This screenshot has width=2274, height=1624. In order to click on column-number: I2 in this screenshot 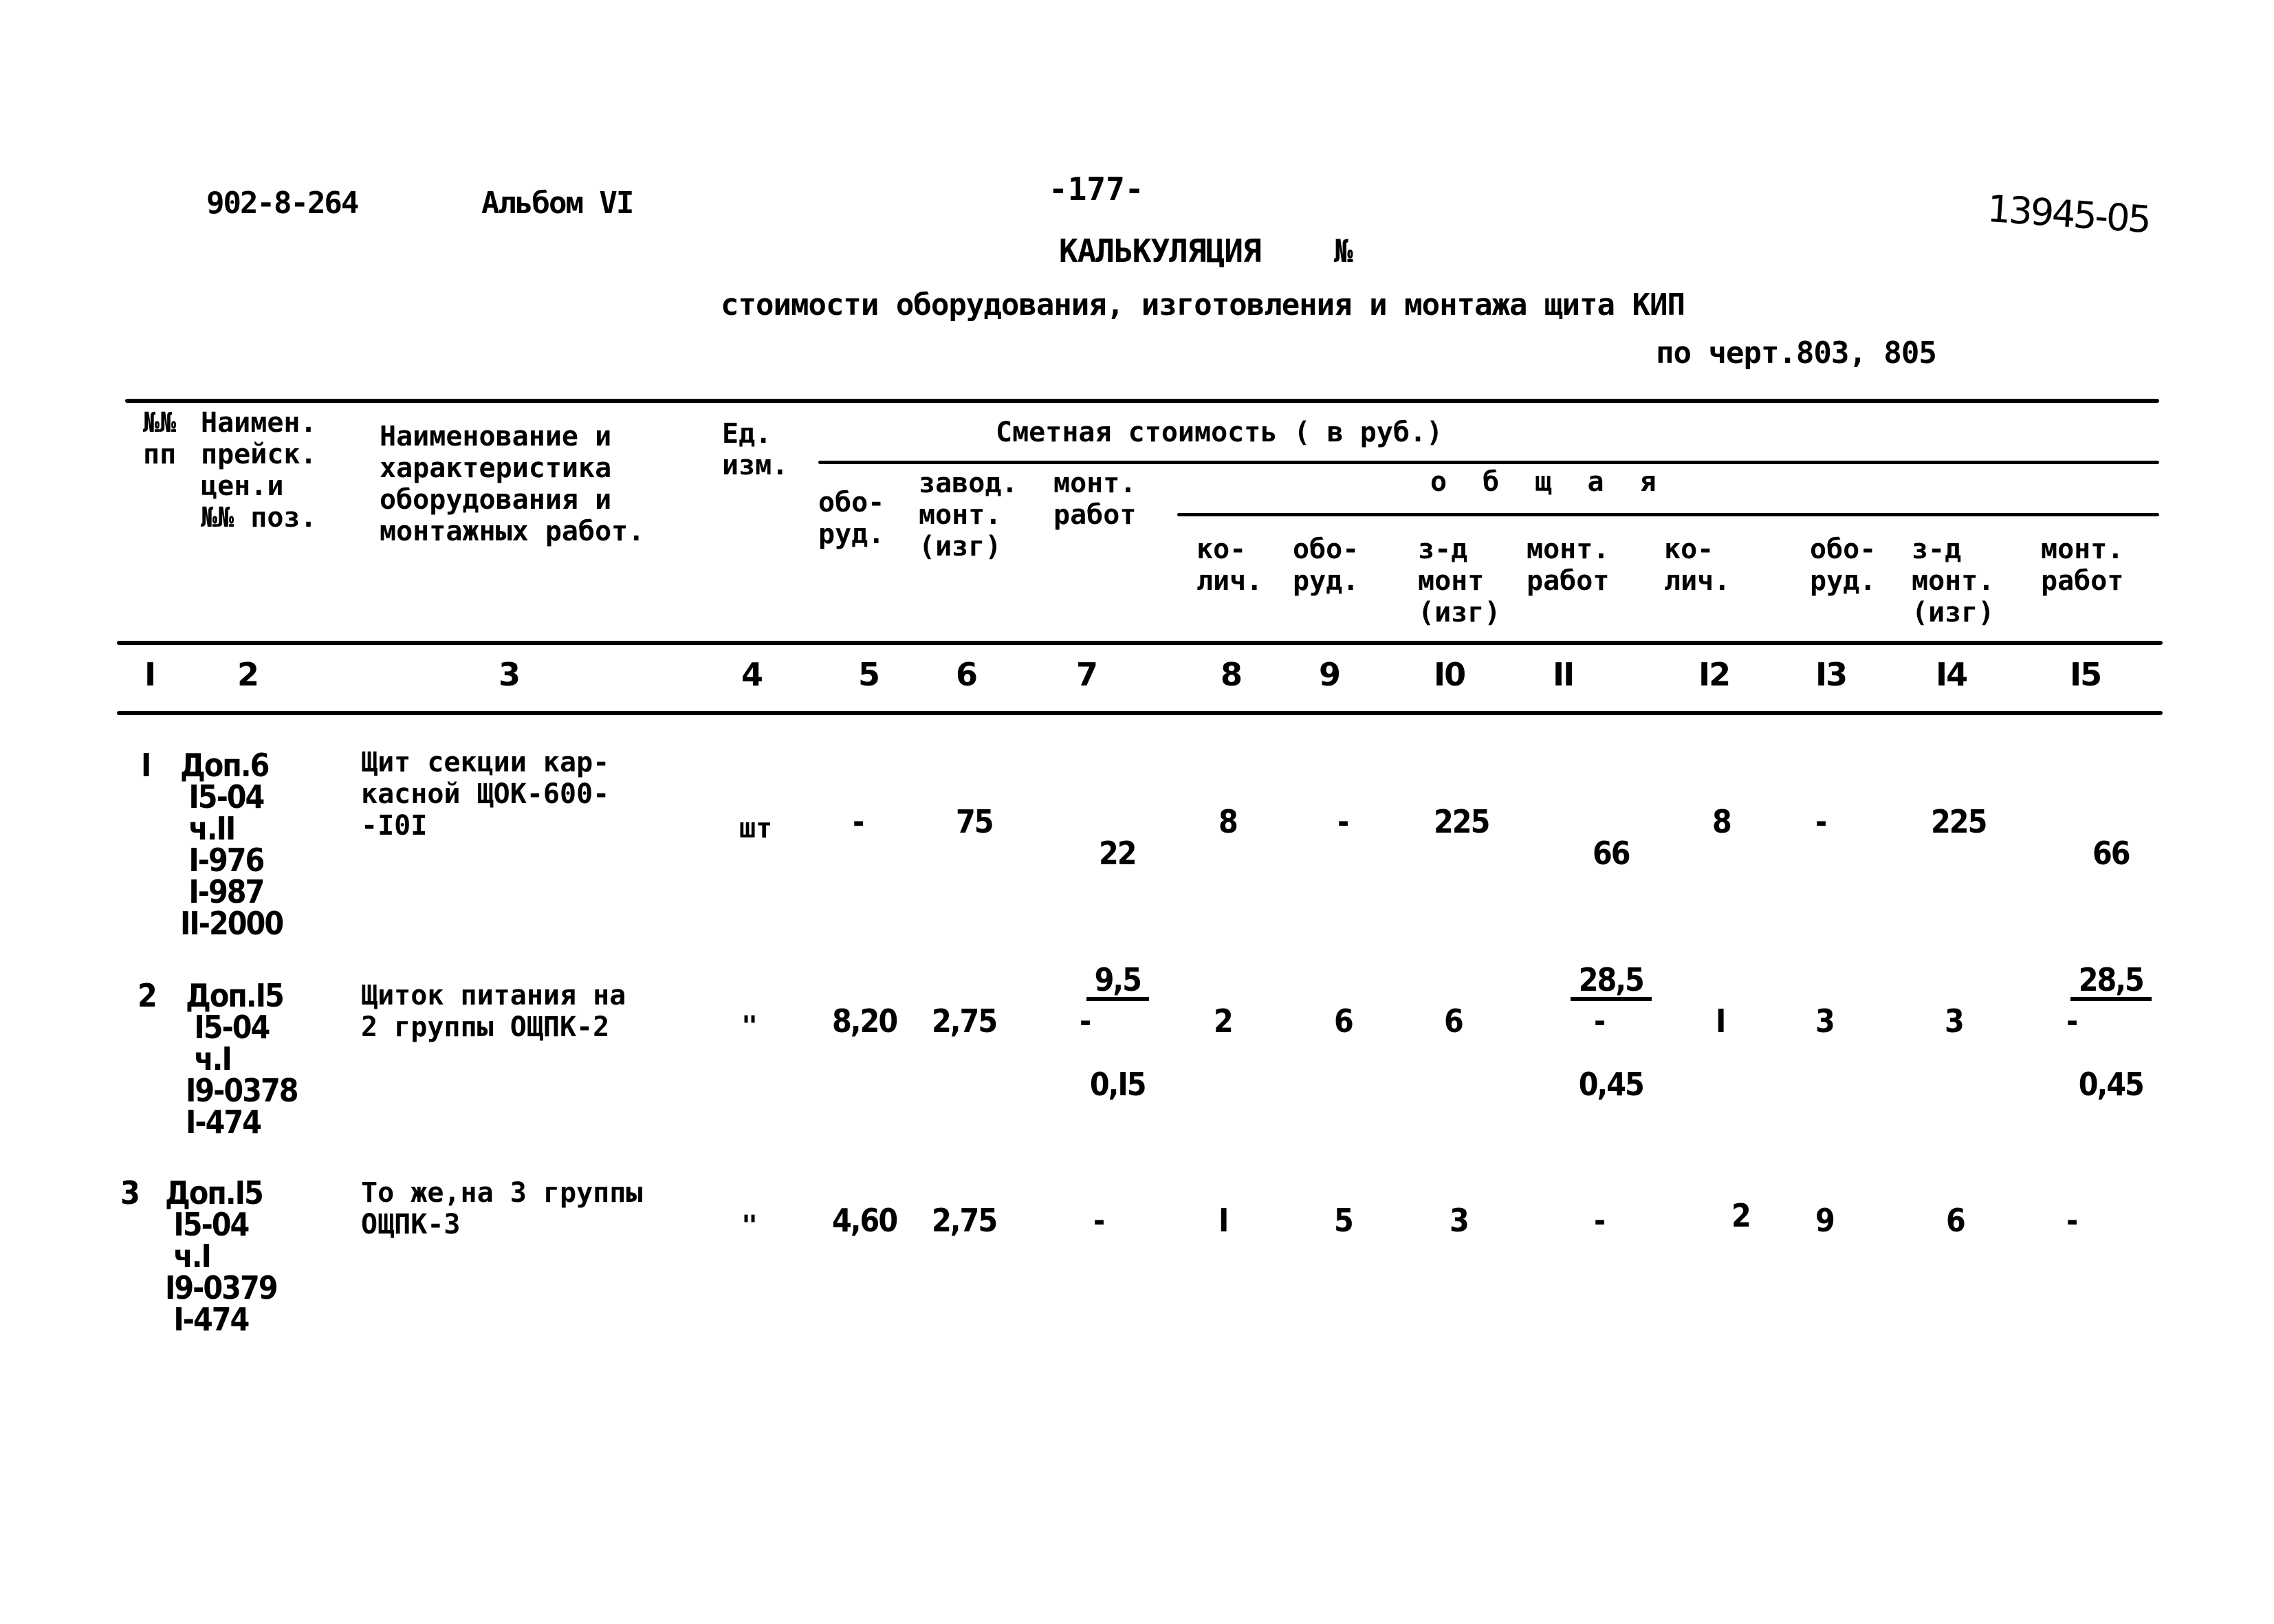, I will do `click(1714, 674)`.